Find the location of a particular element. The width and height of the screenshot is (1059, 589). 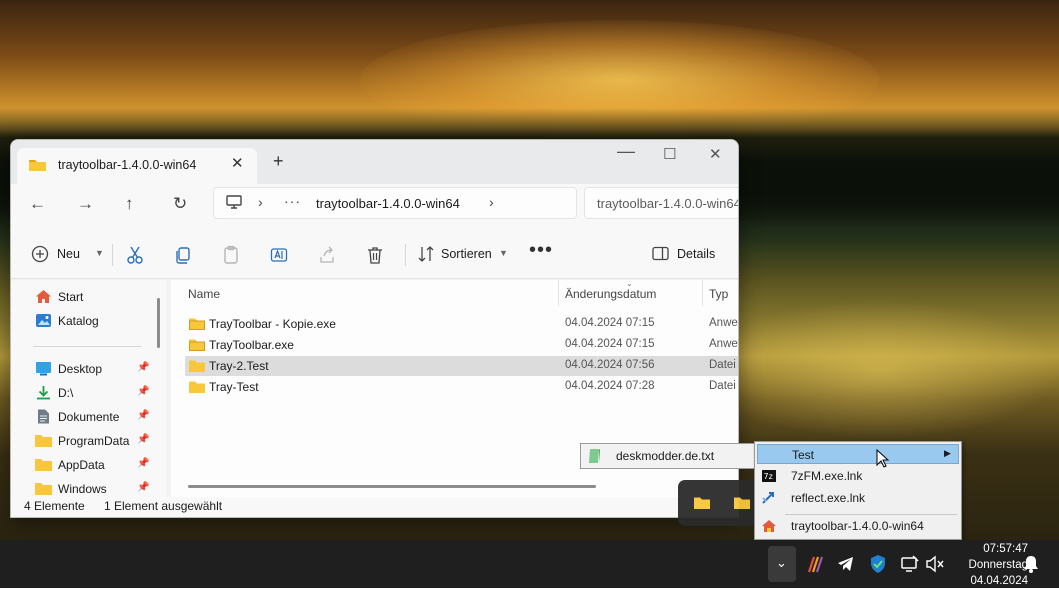

cut-icon is located at coordinates (135, 255).